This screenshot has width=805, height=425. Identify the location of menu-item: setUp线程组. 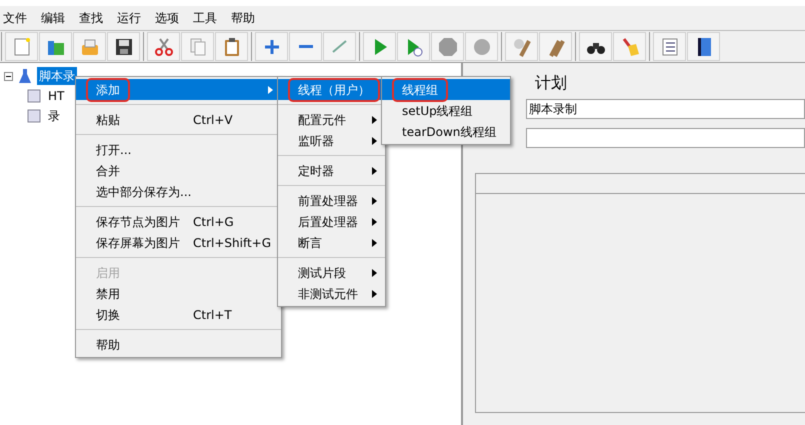
(446, 110).